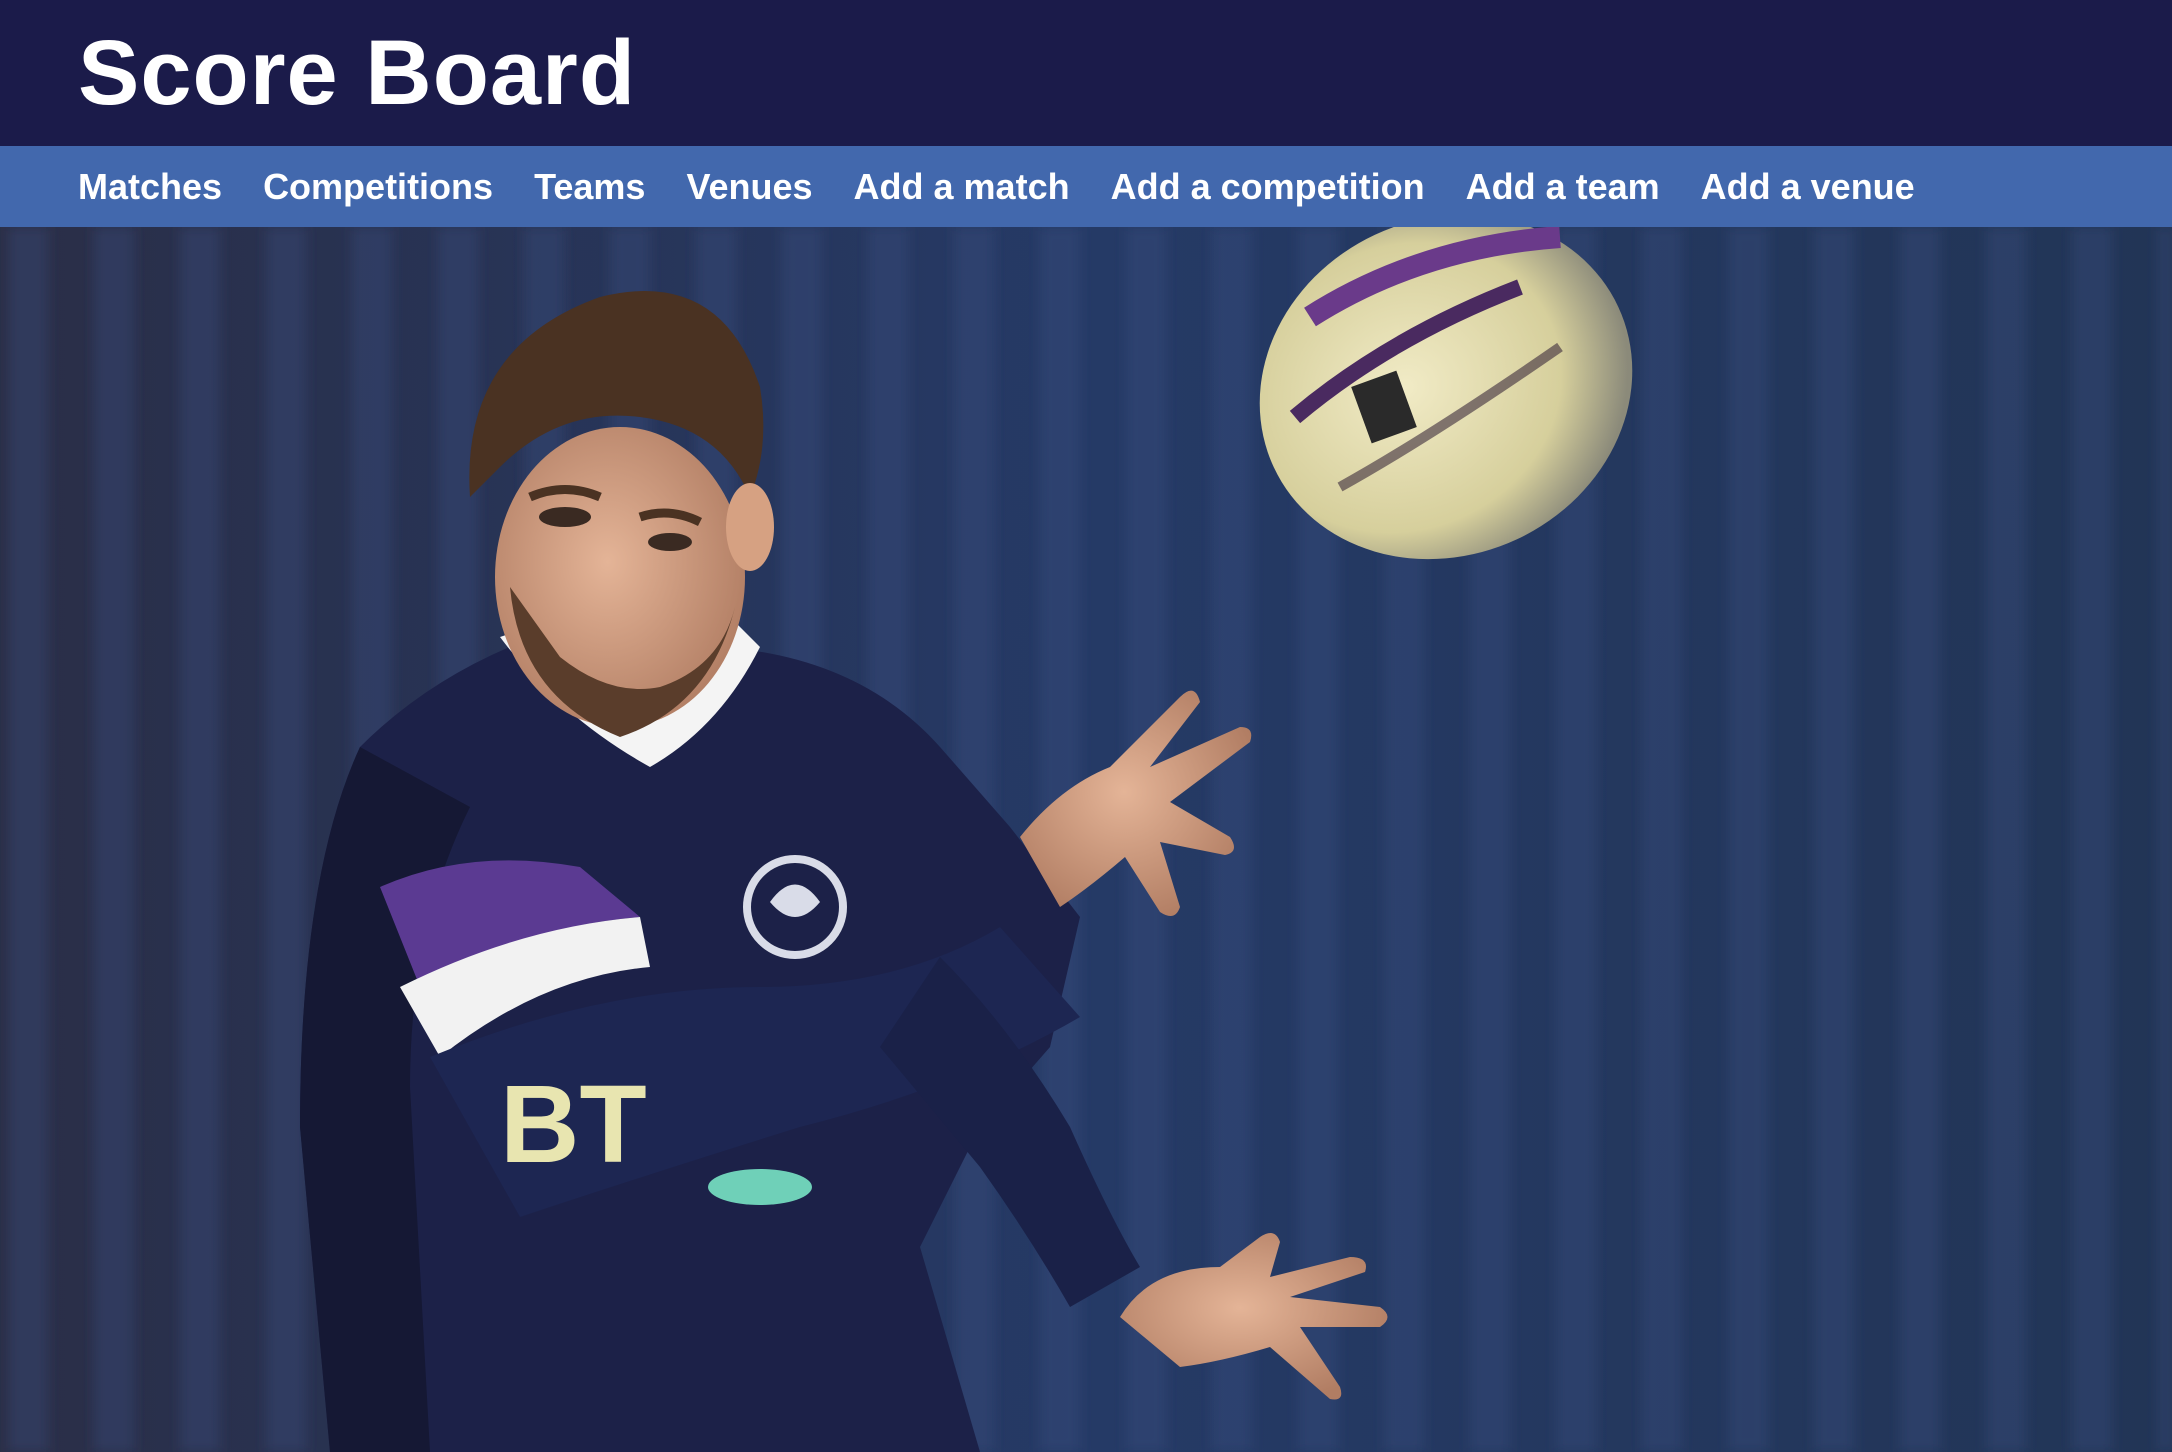  I want to click on nav-link-add-venue: Add a venue, so click(1808, 187).